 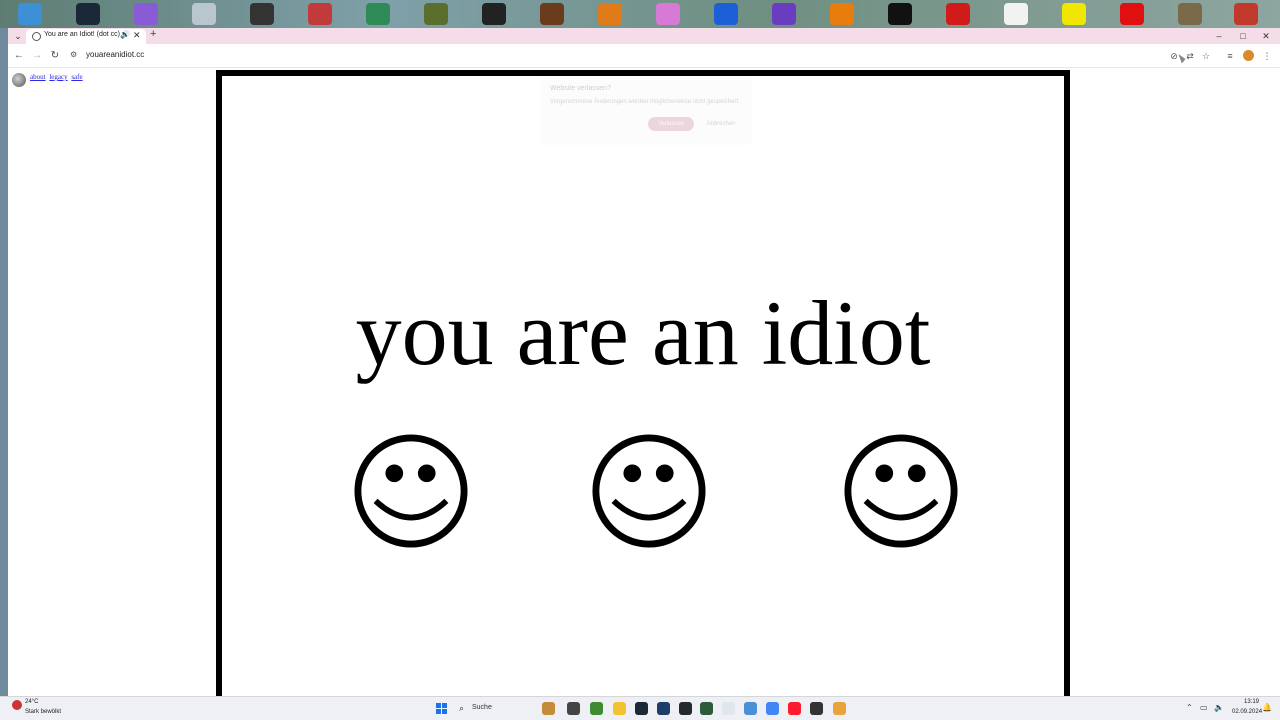 What do you see at coordinates (1016, 14) in the screenshot?
I see `ghost-icon` at bounding box center [1016, 14].